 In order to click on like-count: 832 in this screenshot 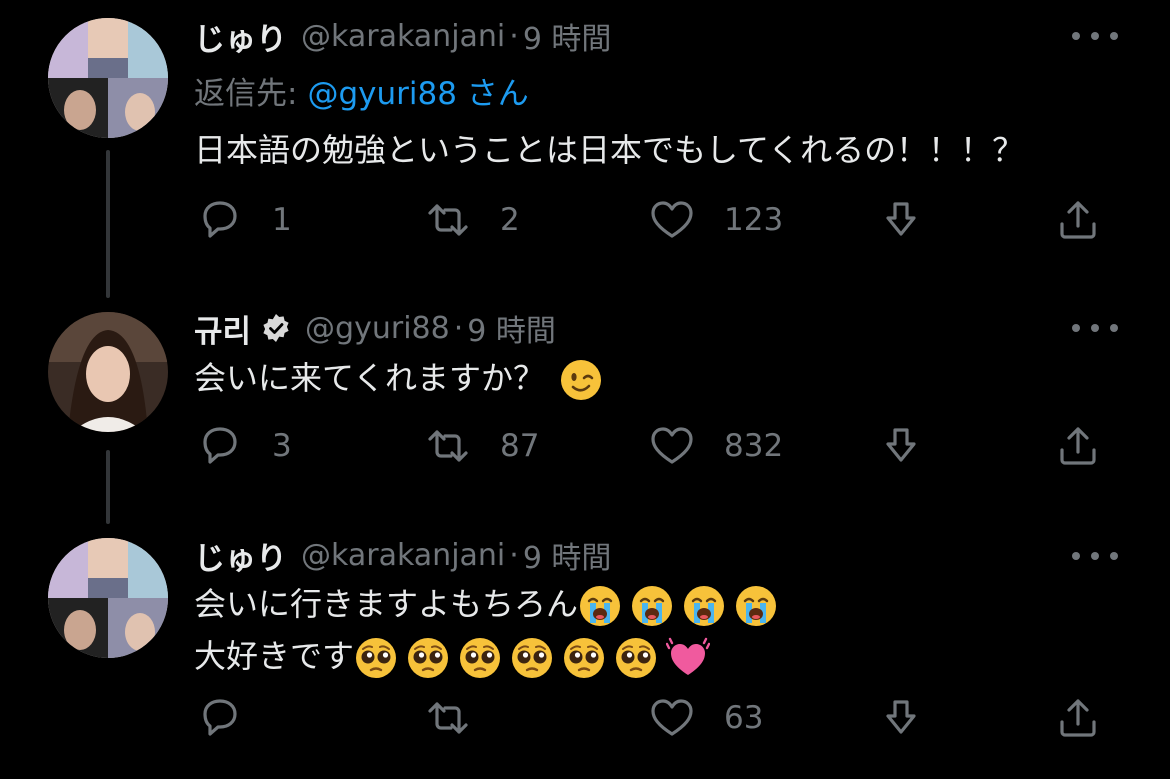, I will do `click(754, 446)`.